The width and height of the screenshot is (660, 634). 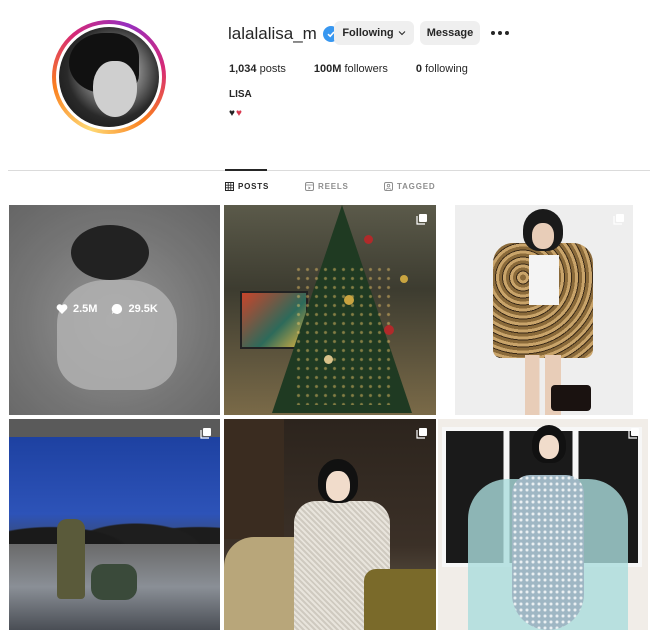 What do you see at coordinates (243, 69) in the screenshot?
I see `posts-count: 1,034` at bounding box center [243, 69].